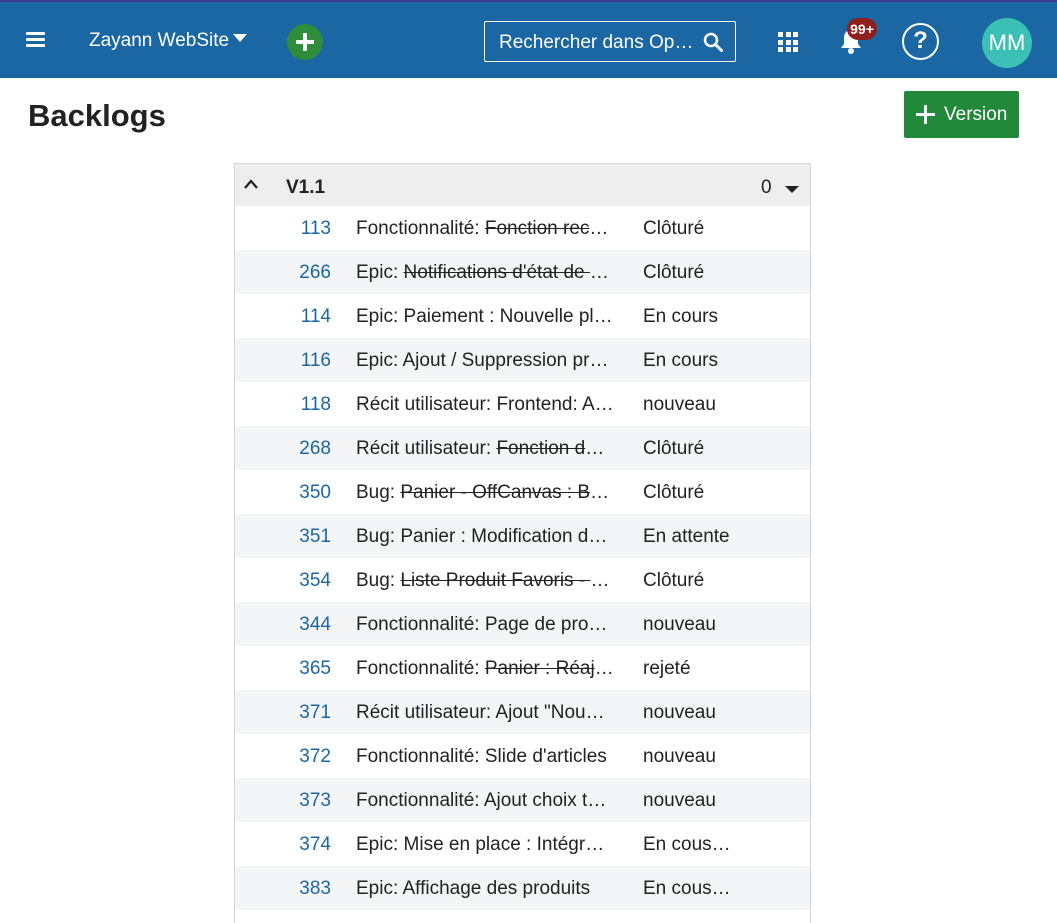  What do you see at coordinates (549, 624) in the screenshot?
I see `work-package-title: Page de produit` at bounding box center [549, 624].